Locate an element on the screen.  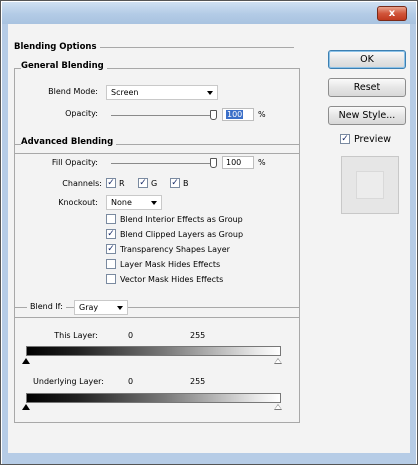
underlying-layer-black-slider is located at coordinates (26, 407).